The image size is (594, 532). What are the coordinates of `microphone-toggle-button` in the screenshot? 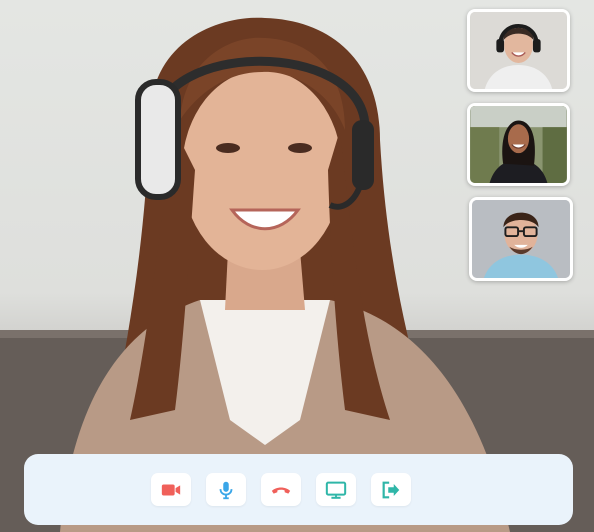 It's located at (225, 489).